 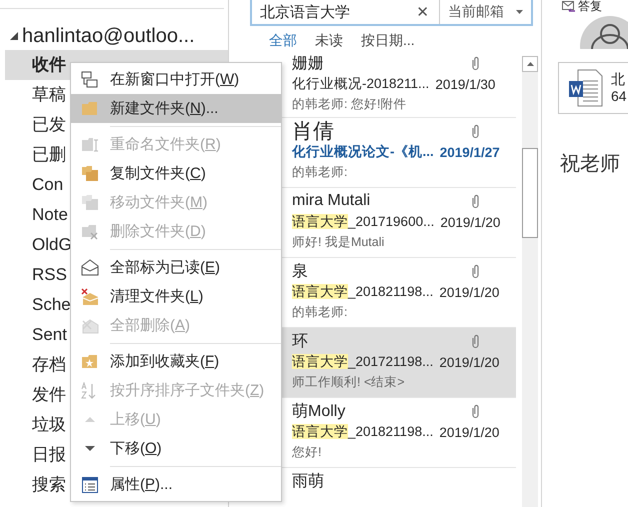 I want to click on sender-name: 姗姗, so click(x=308, y=64).